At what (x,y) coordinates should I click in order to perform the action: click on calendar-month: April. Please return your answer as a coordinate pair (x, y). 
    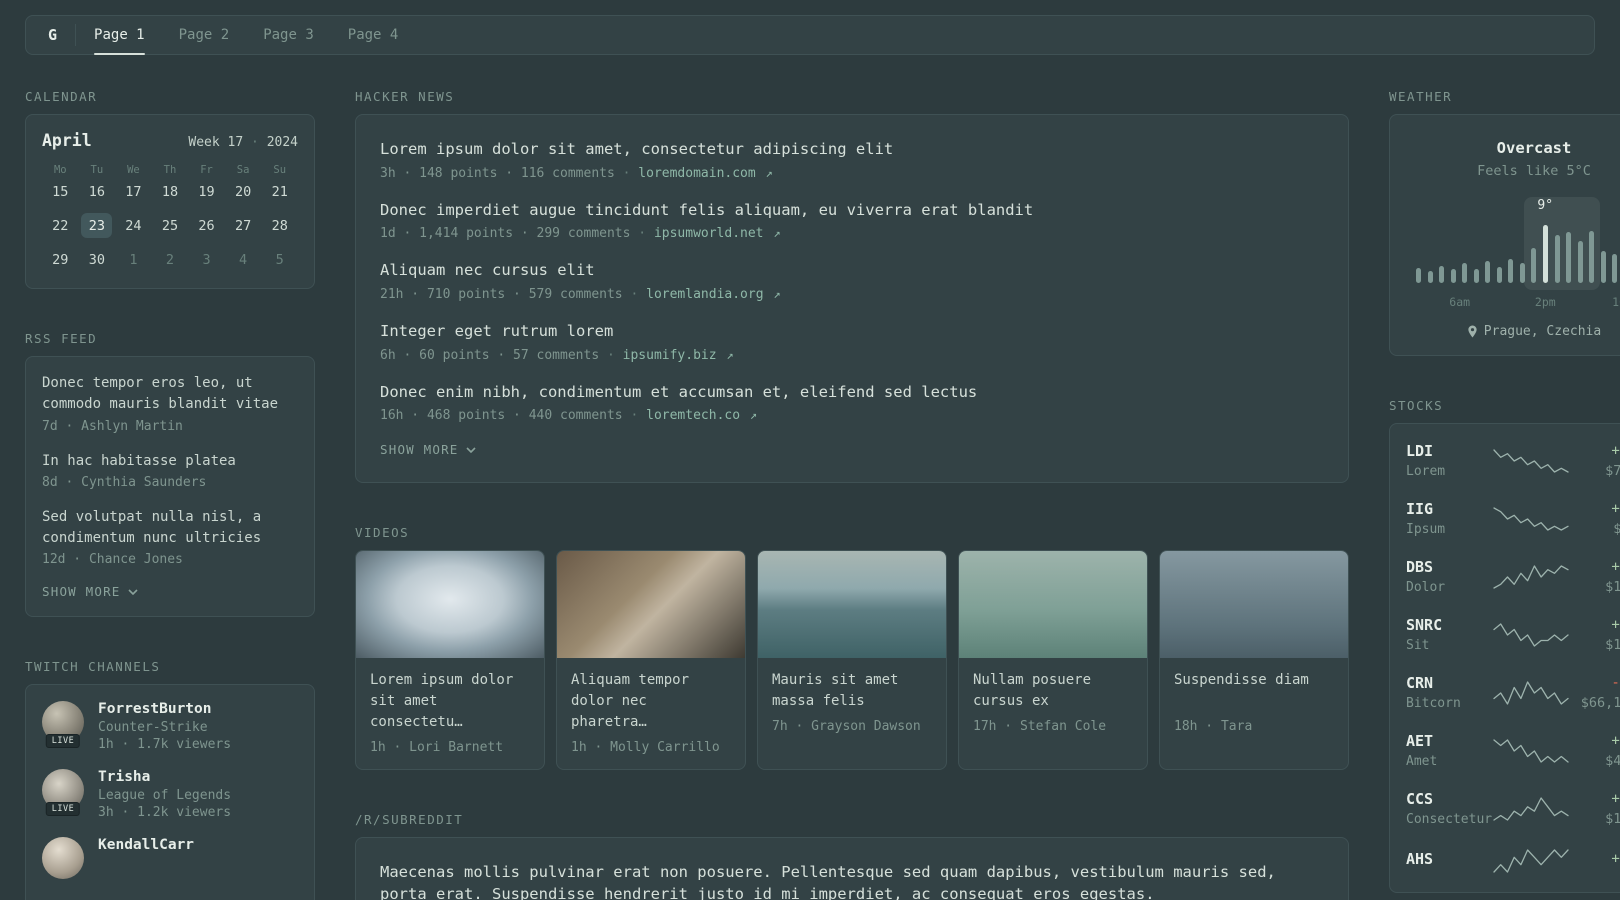
    Looking at the image, I should click on (67, 140).